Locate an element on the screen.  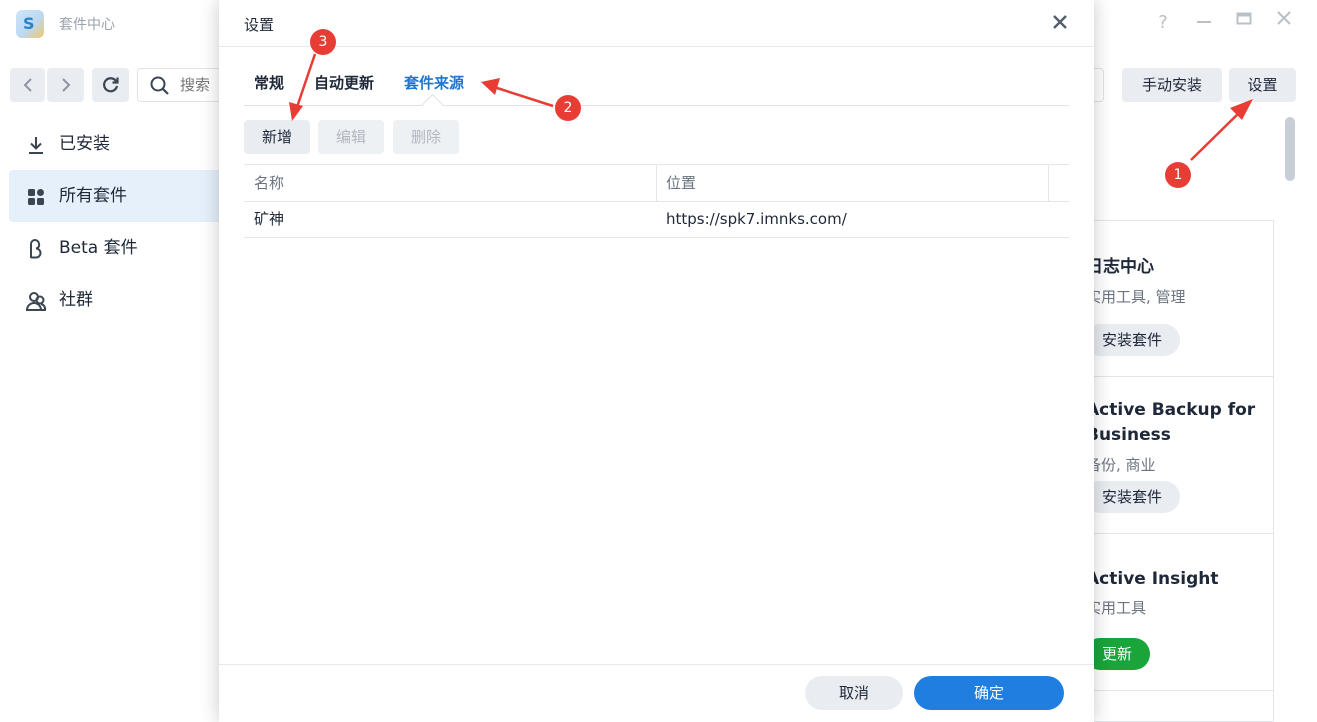
dialog-close-button is located at coordinates (1060, 22).